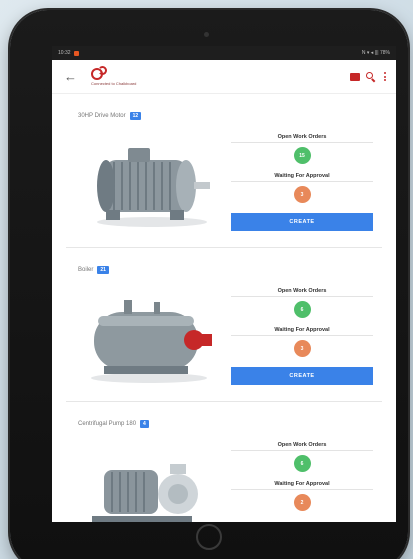  Describe the element at coordinates (355, 76) in the screenshot. I see `book-icon` at that location.